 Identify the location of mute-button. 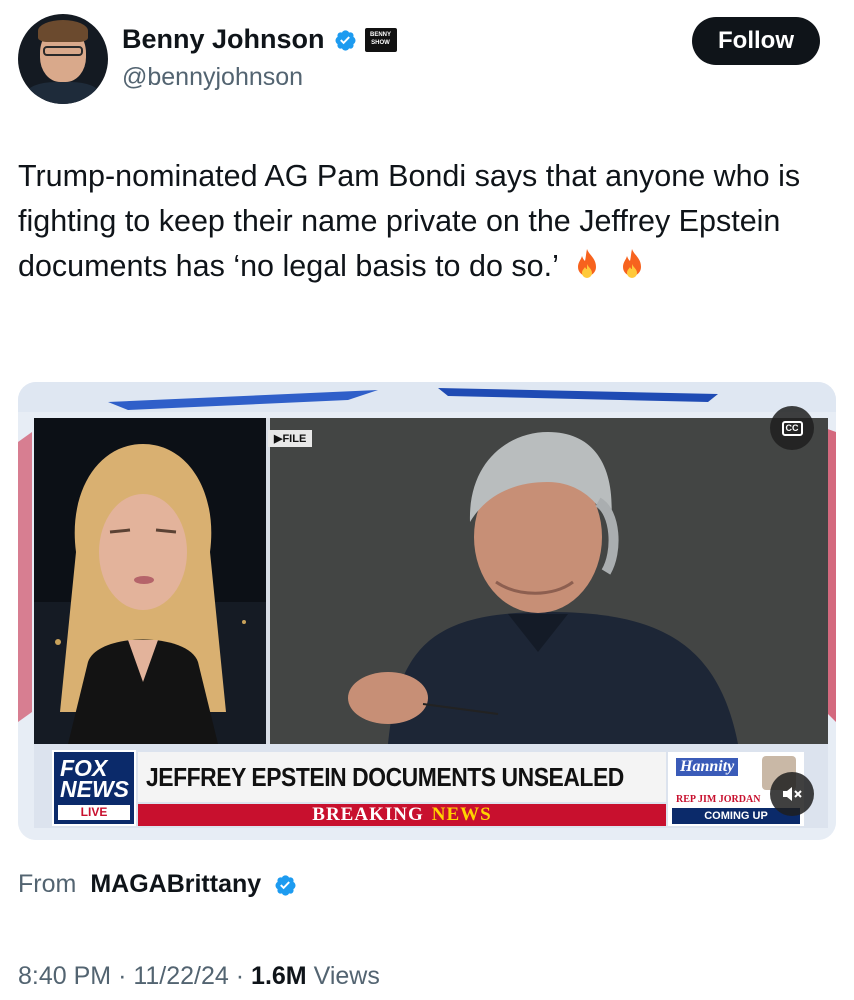
(792, 794).